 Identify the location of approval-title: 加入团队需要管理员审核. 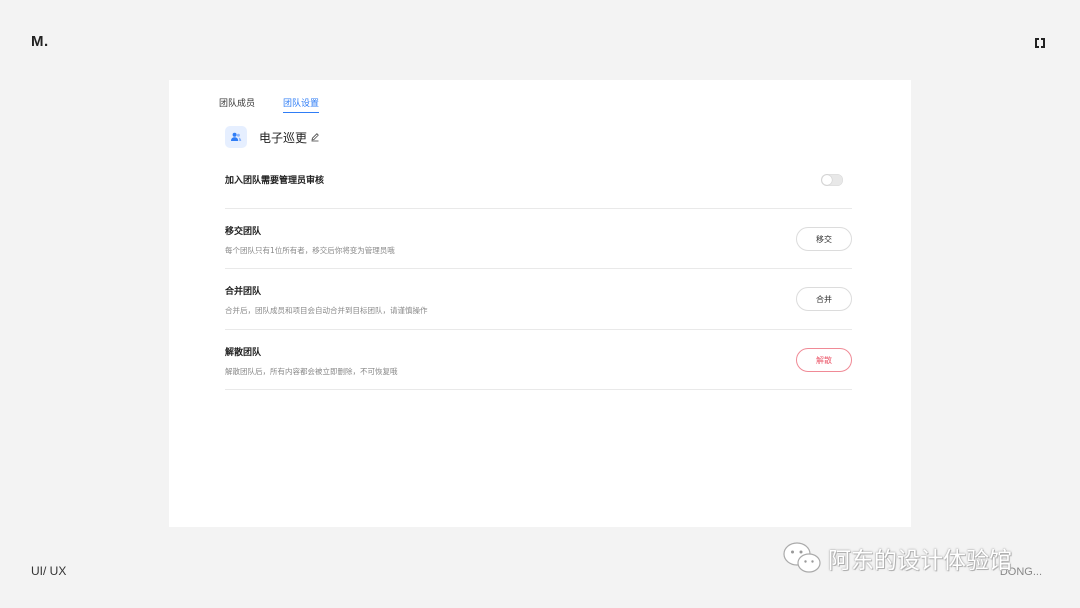
(275, 181).